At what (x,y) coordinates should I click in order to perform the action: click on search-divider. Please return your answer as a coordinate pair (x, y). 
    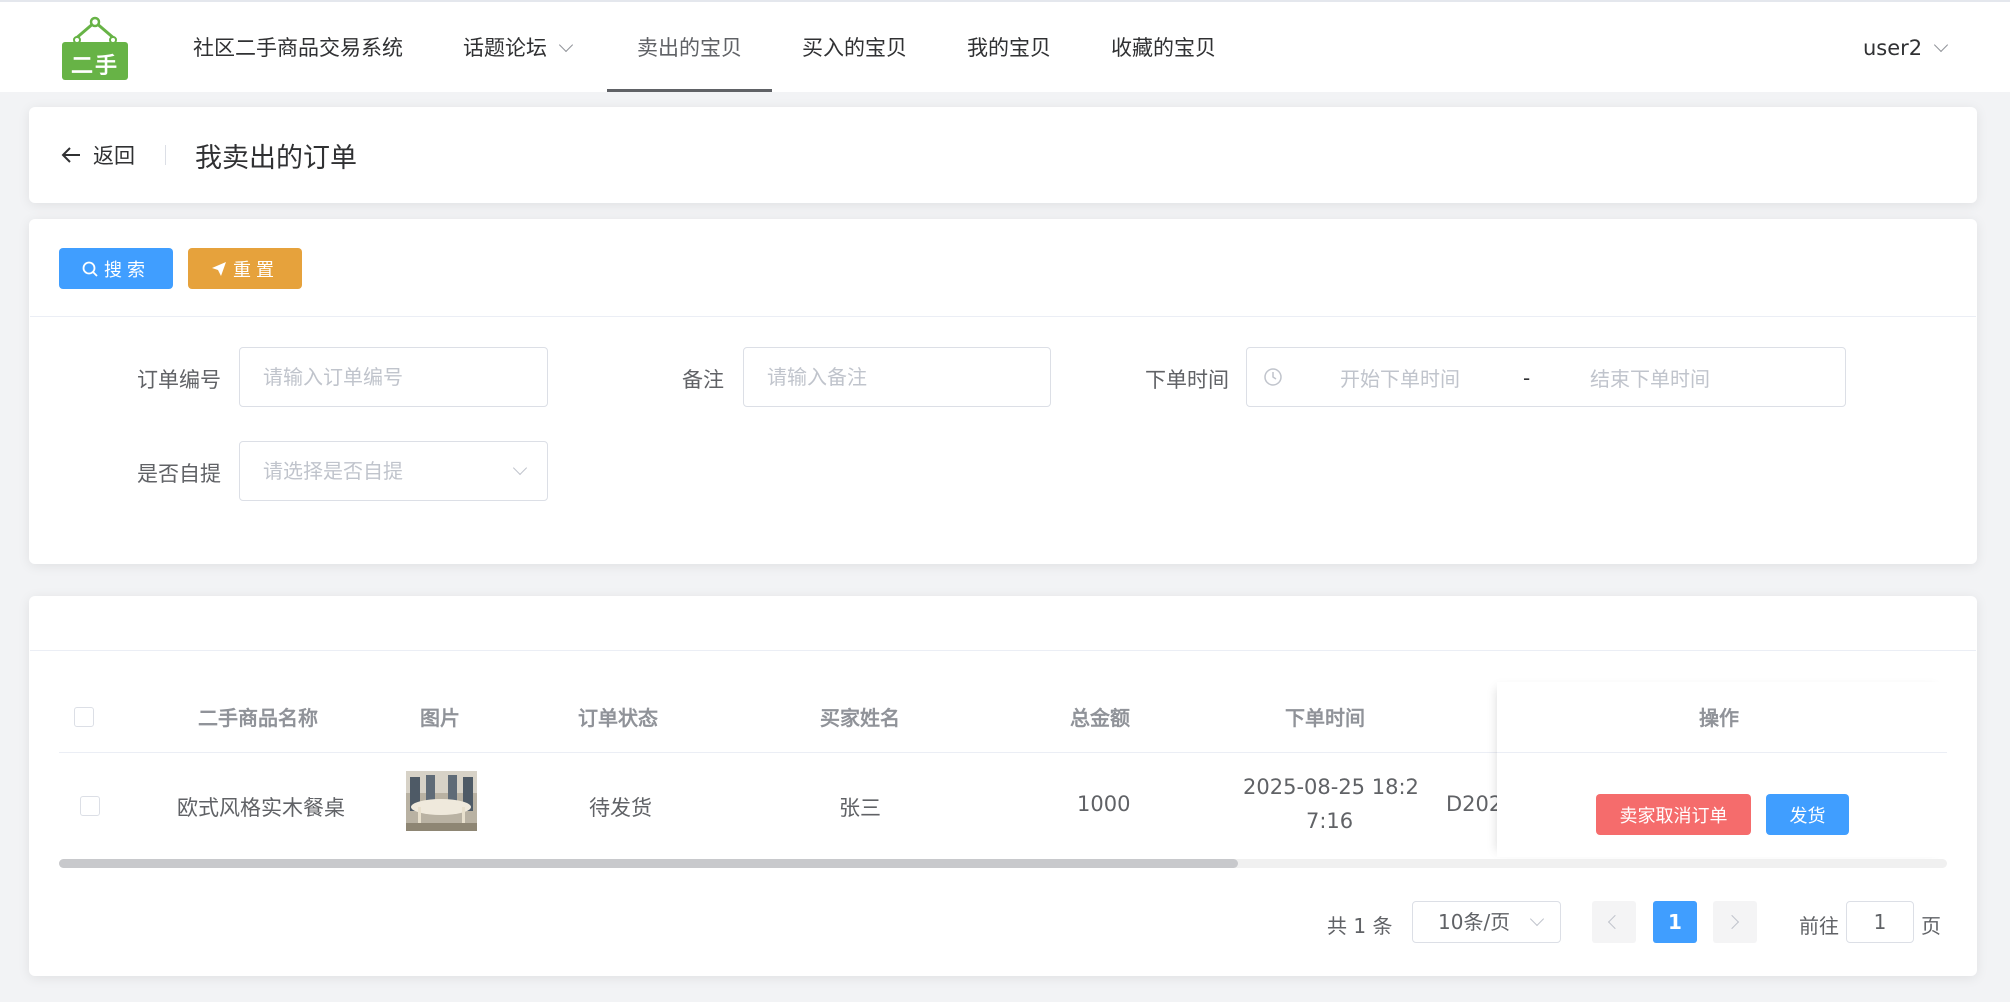
    Looking at the image, I should click on (1003, 316).